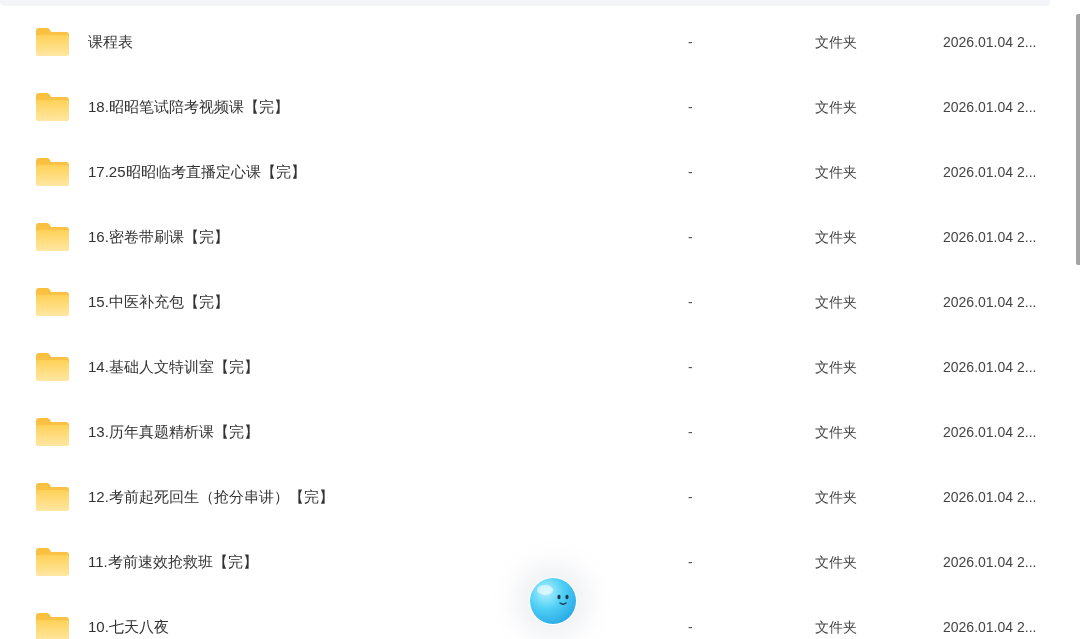 The image size is (1080, 639). What do you see at coordinates (173, 366) in the screenshot?
I see `file-name: 14.基础人文特训室【完】` at bounding box center [173, 366].